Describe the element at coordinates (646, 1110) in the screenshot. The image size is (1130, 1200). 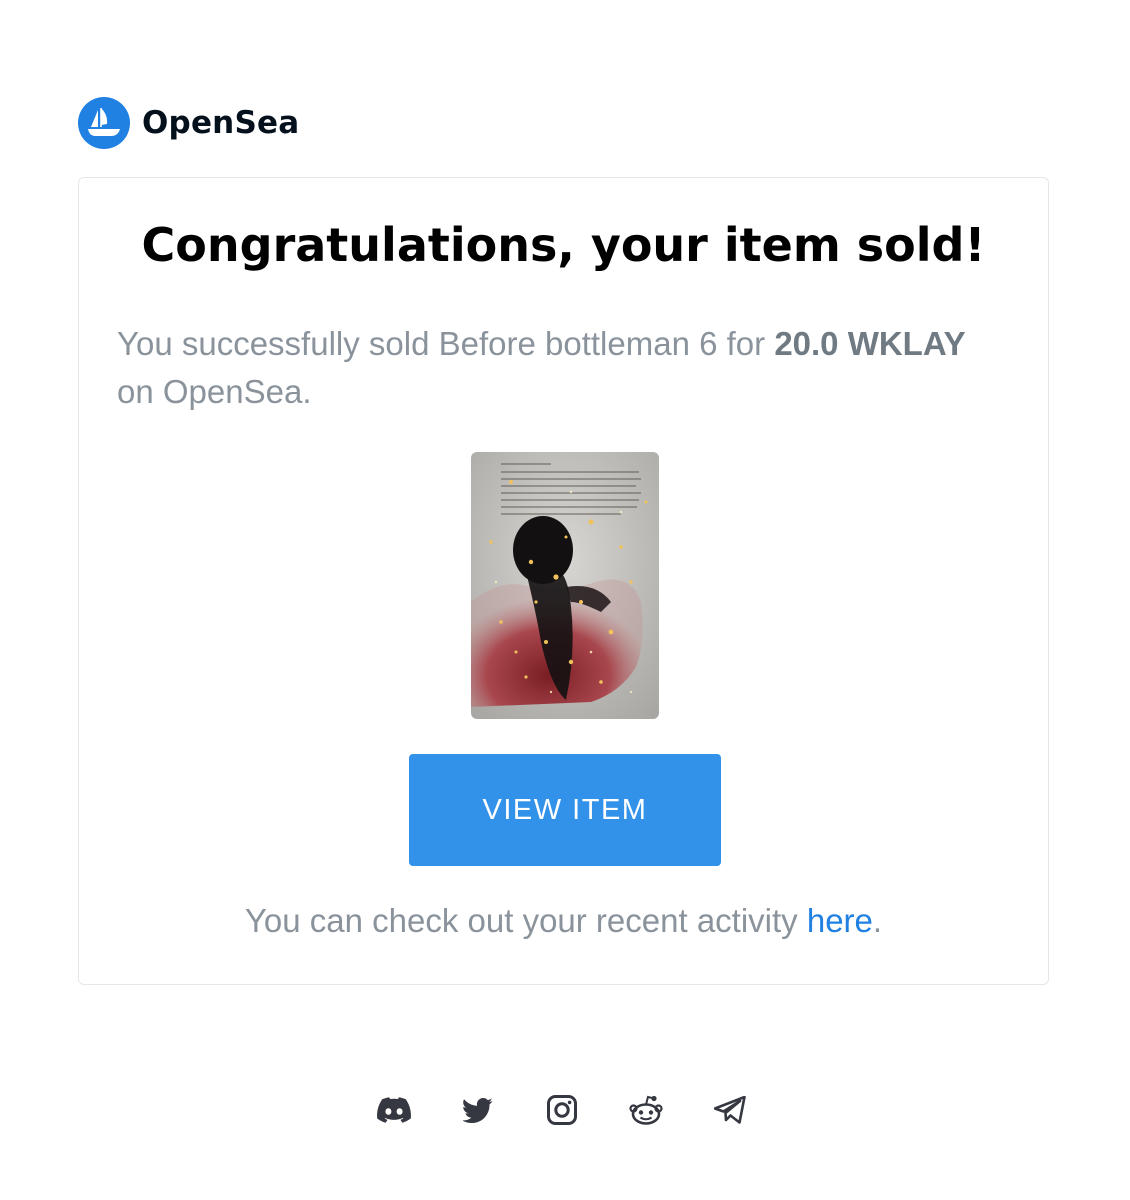
I see `reddit-icon` at that location.